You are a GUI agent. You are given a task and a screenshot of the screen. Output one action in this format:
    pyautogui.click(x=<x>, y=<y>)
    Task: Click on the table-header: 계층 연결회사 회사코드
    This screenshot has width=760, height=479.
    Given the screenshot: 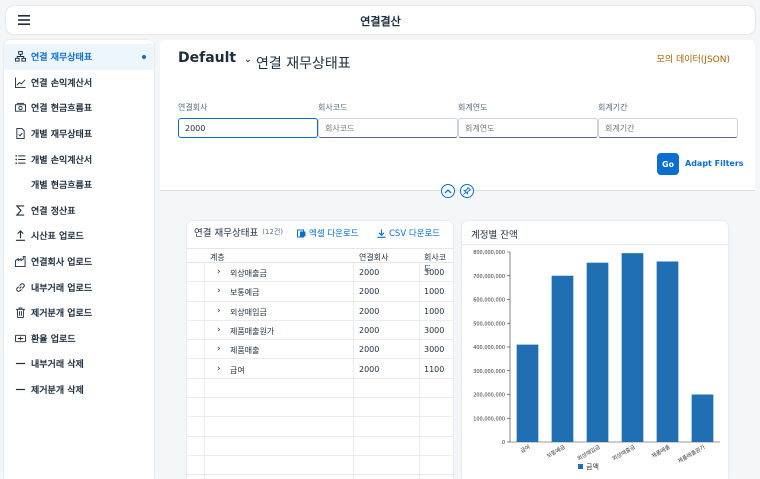 What is the action you would take?
    pyautogui.click(x=320, y=260)
    